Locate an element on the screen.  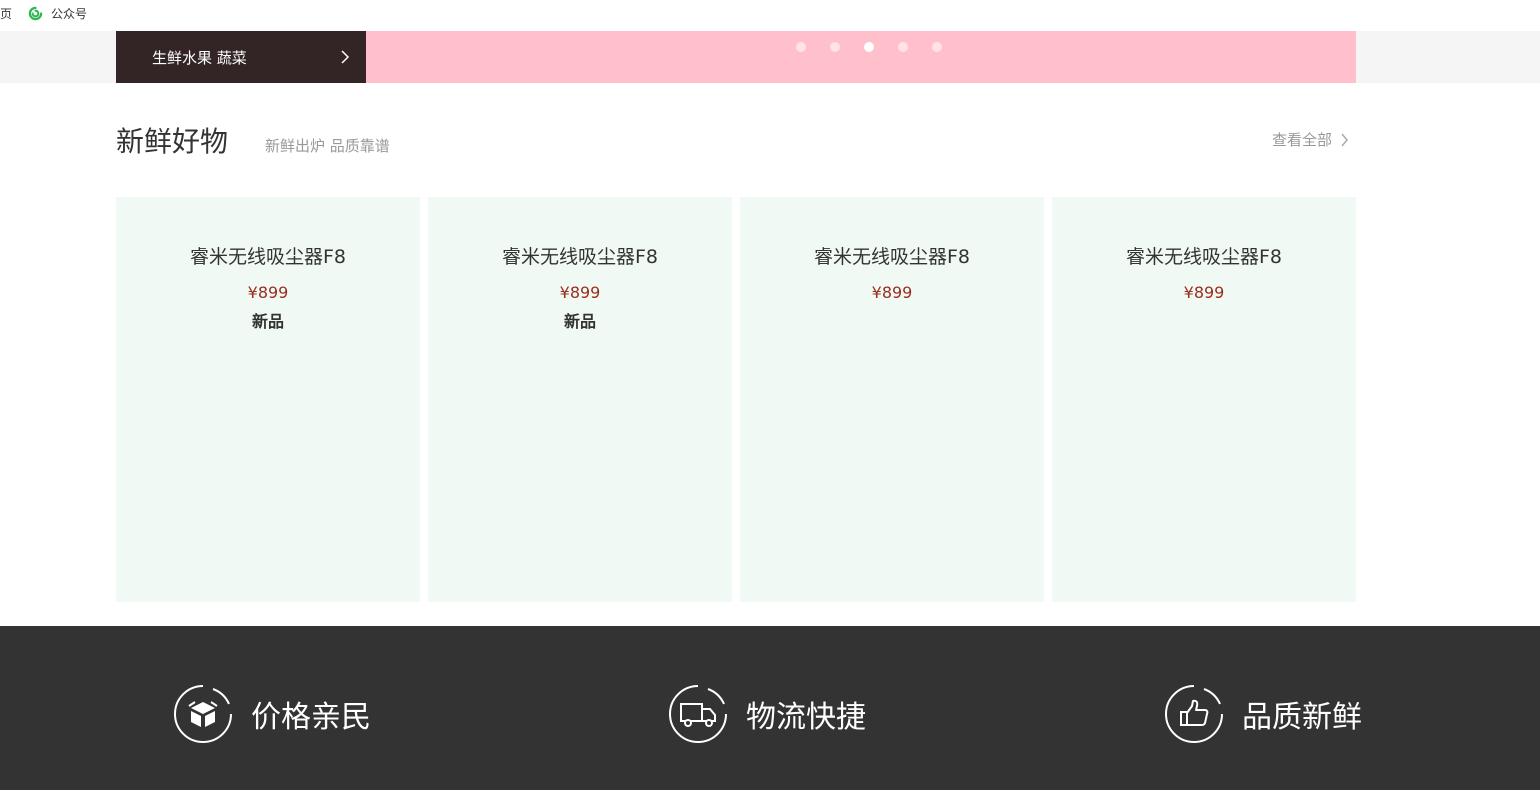
service-item-quality: 品质新鲜 is located at coordinates (1263, 714).